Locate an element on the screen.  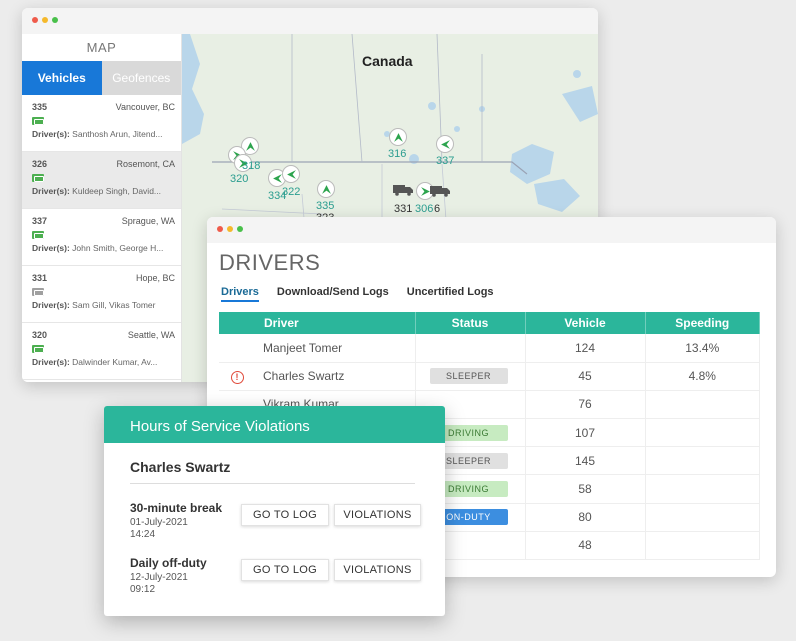
vehicle-number: 58 is located at coordinates (585, 489).